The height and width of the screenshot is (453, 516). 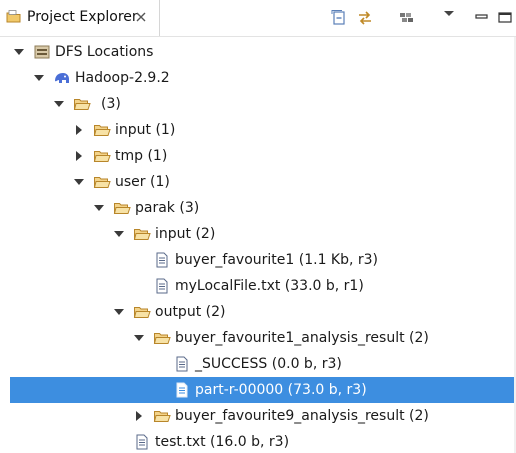 I want to click on tree-item-input: input (1), so click(x=258, y=130).